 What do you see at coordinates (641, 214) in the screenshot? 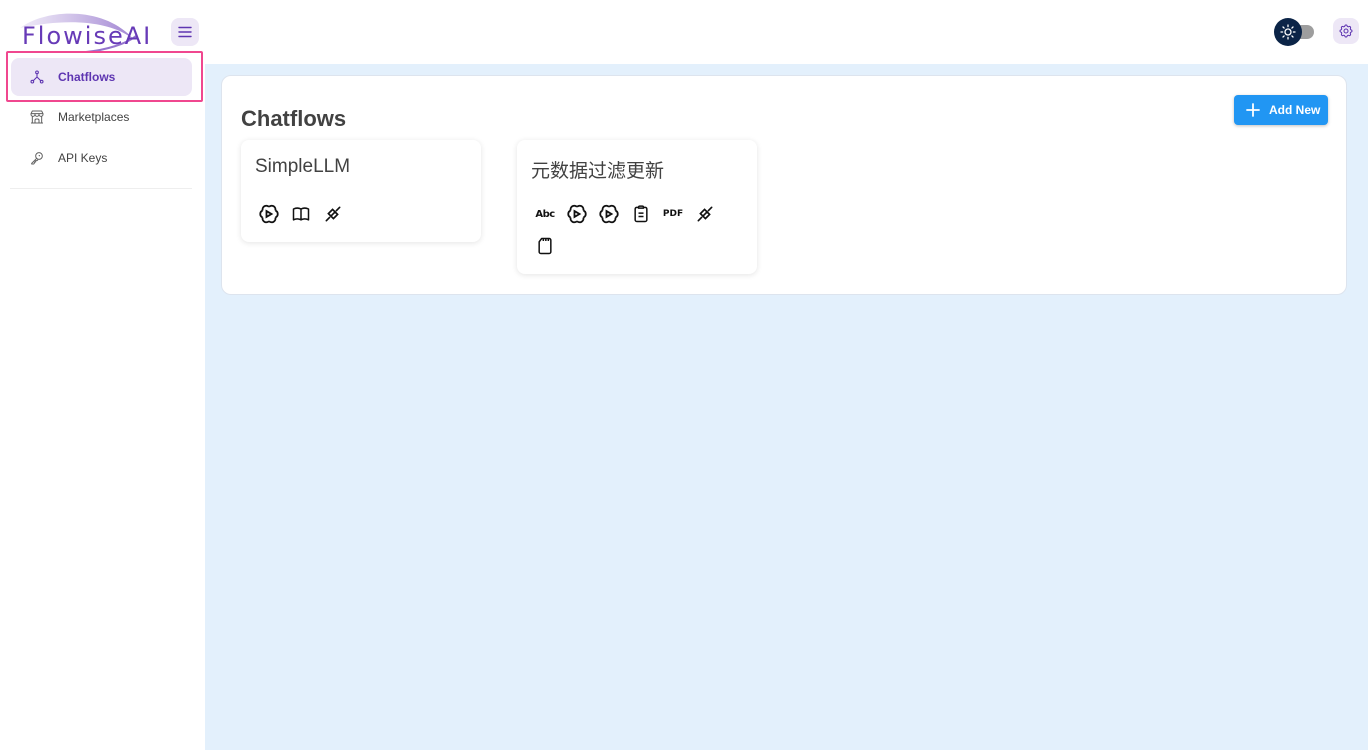
I see `clipboard-icon` at bounding box center [641, 214].